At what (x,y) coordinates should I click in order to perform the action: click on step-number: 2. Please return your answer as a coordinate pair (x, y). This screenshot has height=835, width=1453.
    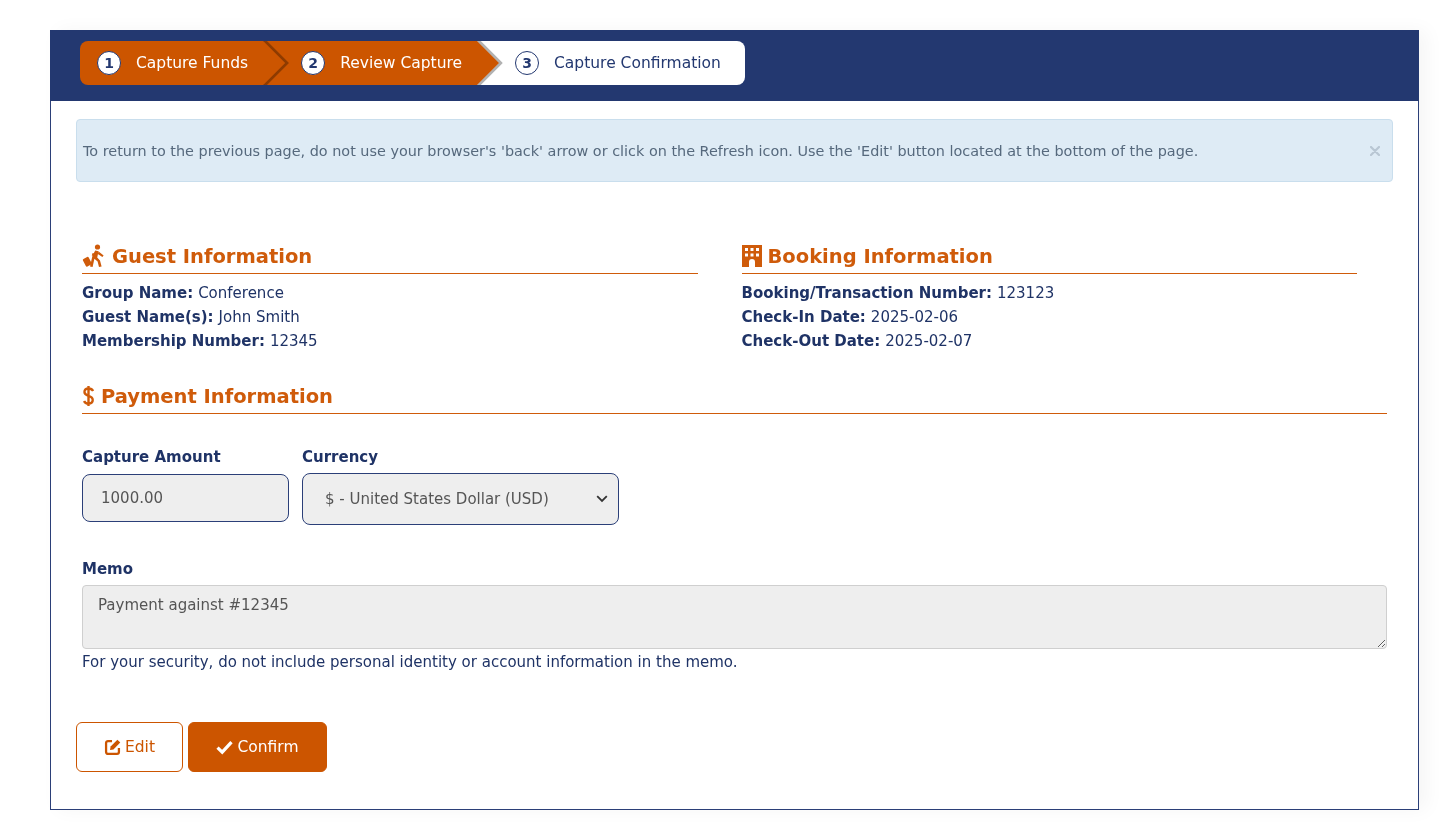
    Looking at the image, I should click on (313, 63).